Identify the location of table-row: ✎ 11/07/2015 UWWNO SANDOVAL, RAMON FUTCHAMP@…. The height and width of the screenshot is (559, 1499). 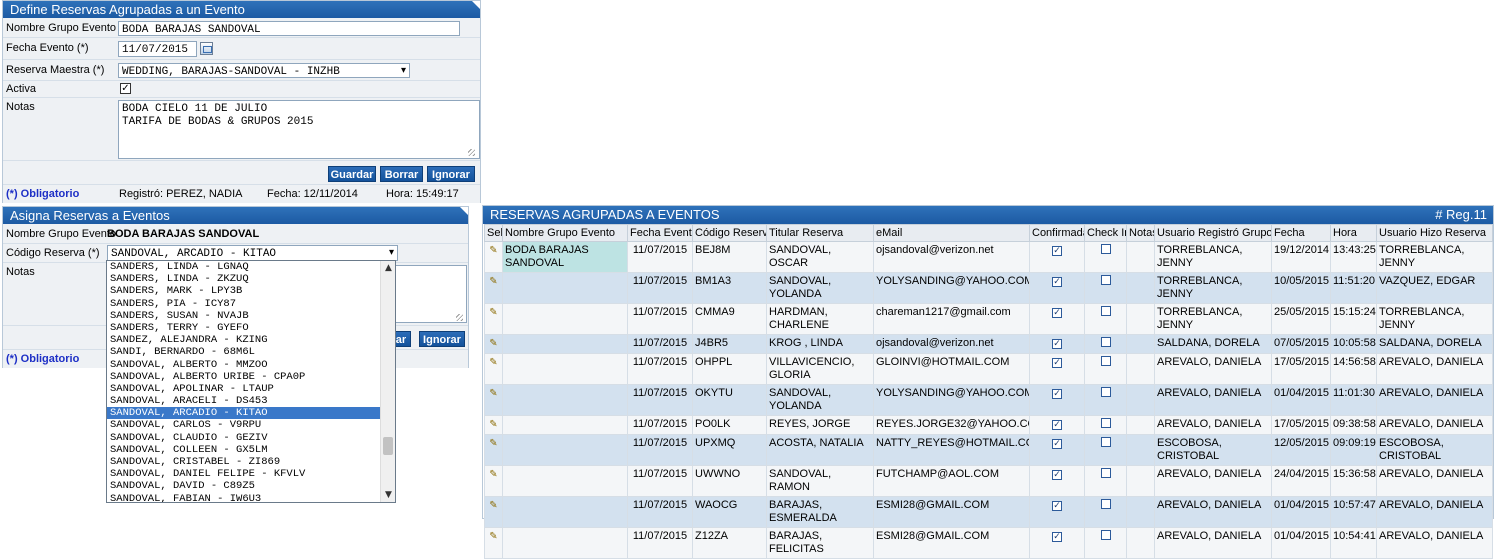
(988, 481).